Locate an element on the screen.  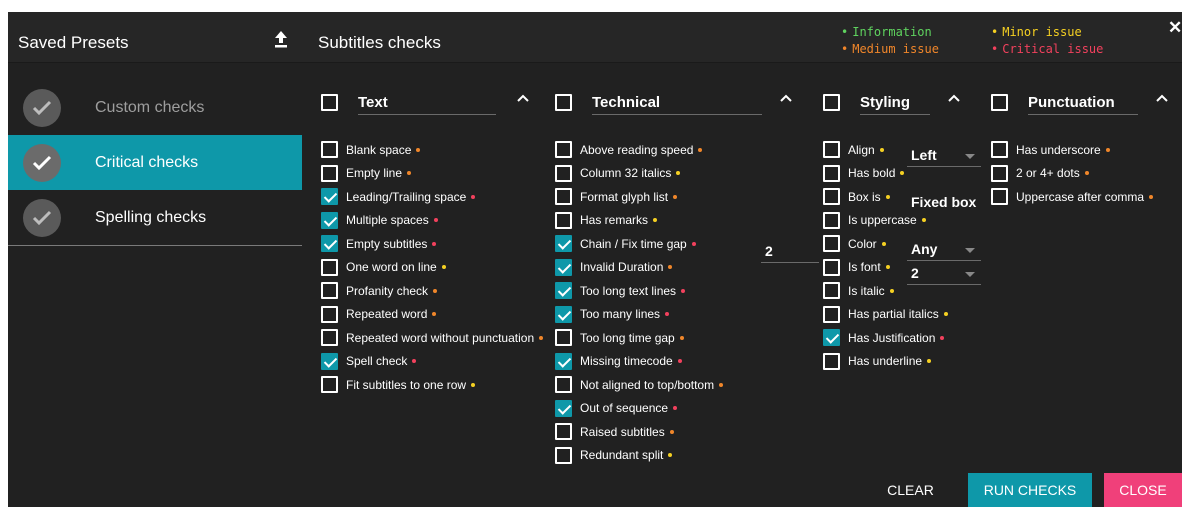
check-item: Chain / Fix time gap is located at coordinates (639, 244).